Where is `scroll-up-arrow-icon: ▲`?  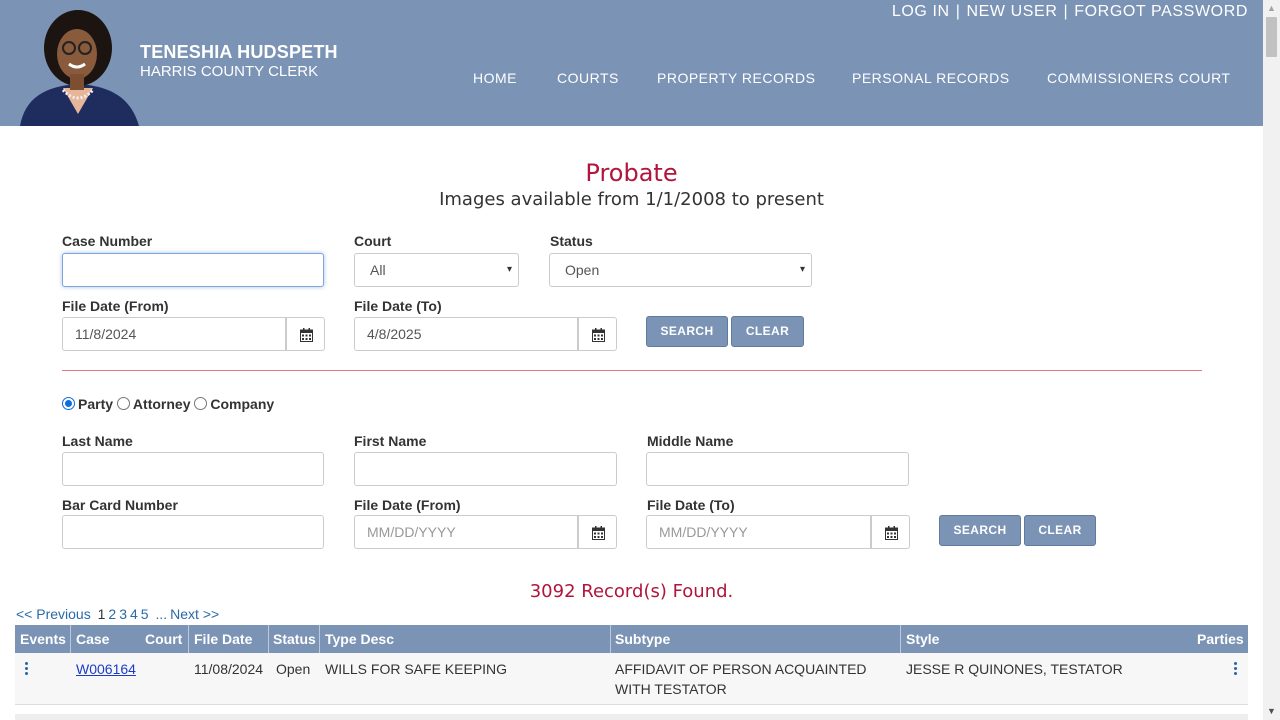 scroll-up-arrow-icon: ▲ is located at coordinates (1271, 8).